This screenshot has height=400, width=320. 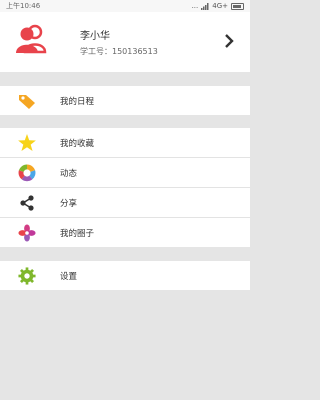 What do you see at coordinates (69, 276) in the screenshot?
I see `menu-label: 设置` at bounding box center [69, 276].